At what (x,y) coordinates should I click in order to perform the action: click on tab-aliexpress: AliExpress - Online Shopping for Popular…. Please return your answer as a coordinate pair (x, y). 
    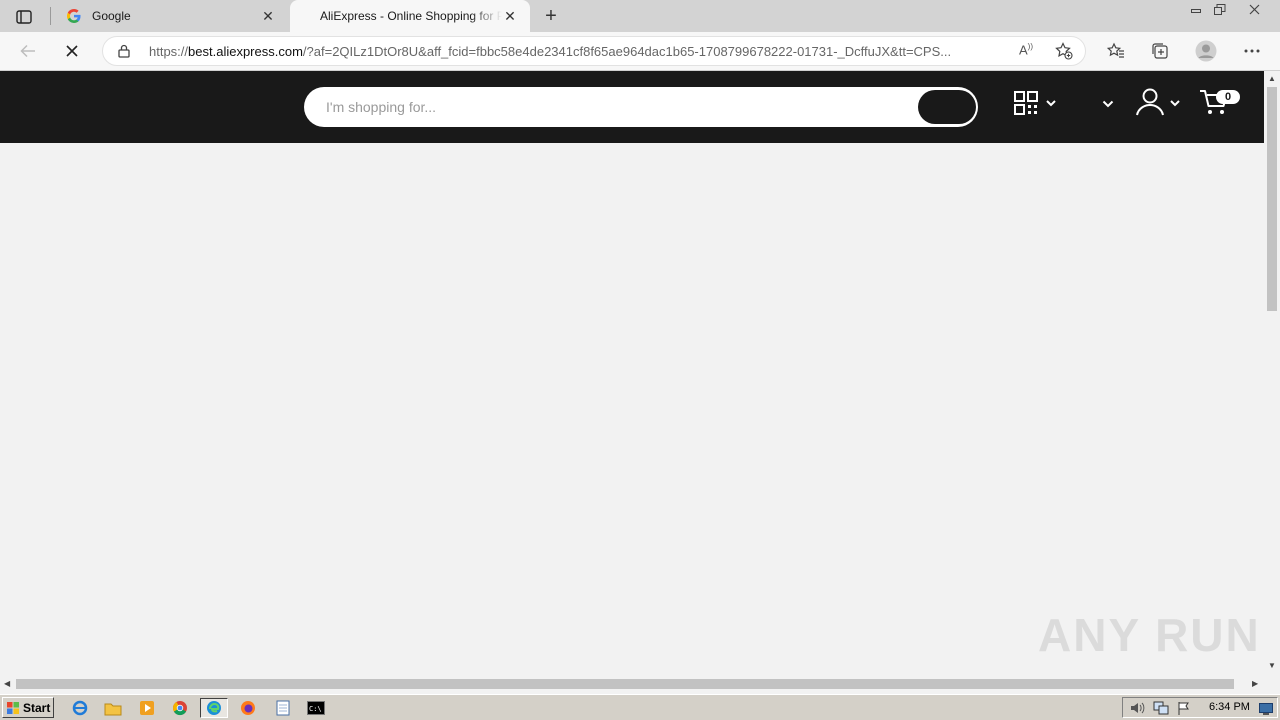
    Looking at the image, I should click on (410, 16).